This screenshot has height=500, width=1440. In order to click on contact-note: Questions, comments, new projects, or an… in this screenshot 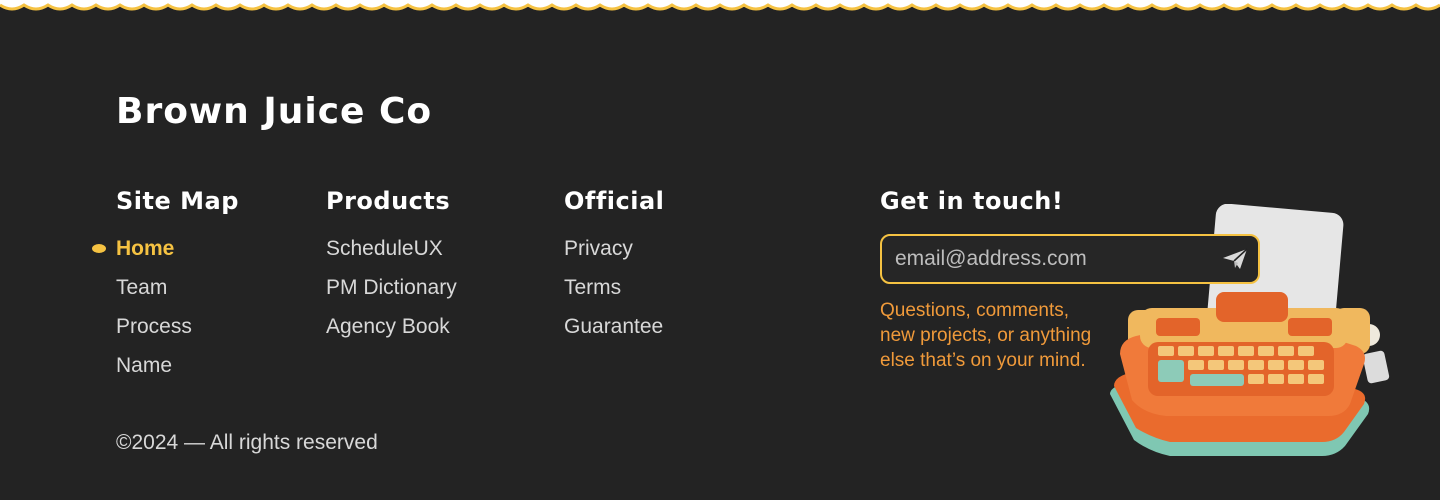, I will do `click(986, 335)`.